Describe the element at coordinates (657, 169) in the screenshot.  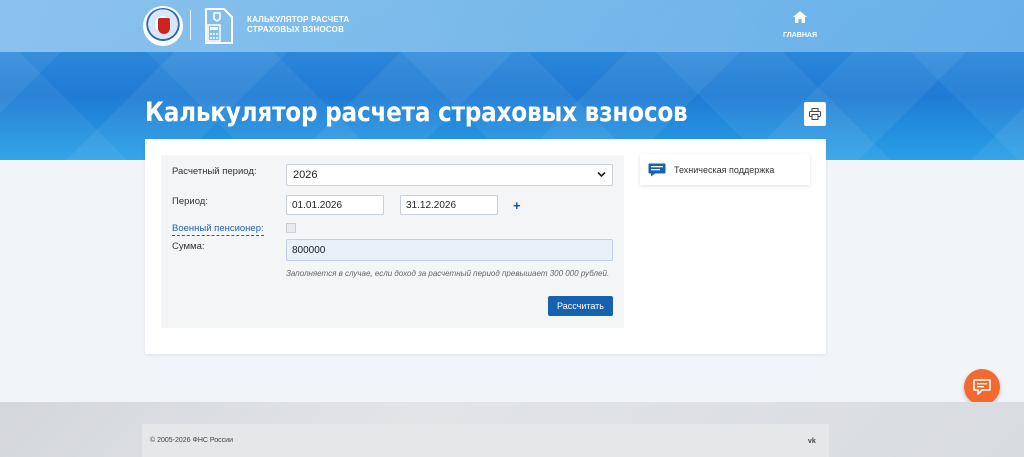
I see `support-chat-icon` at that location.